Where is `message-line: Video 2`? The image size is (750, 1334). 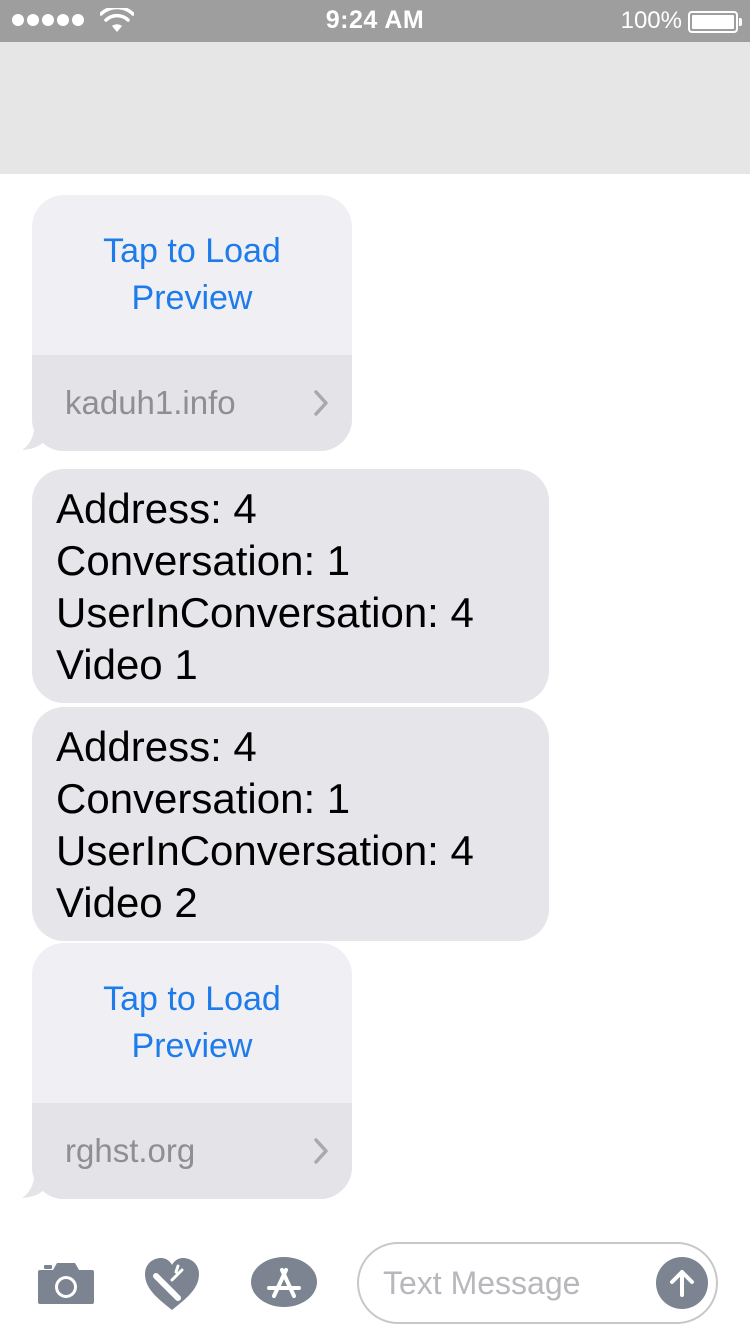 message-line: Video 2 is located at coordinates (127, 902).